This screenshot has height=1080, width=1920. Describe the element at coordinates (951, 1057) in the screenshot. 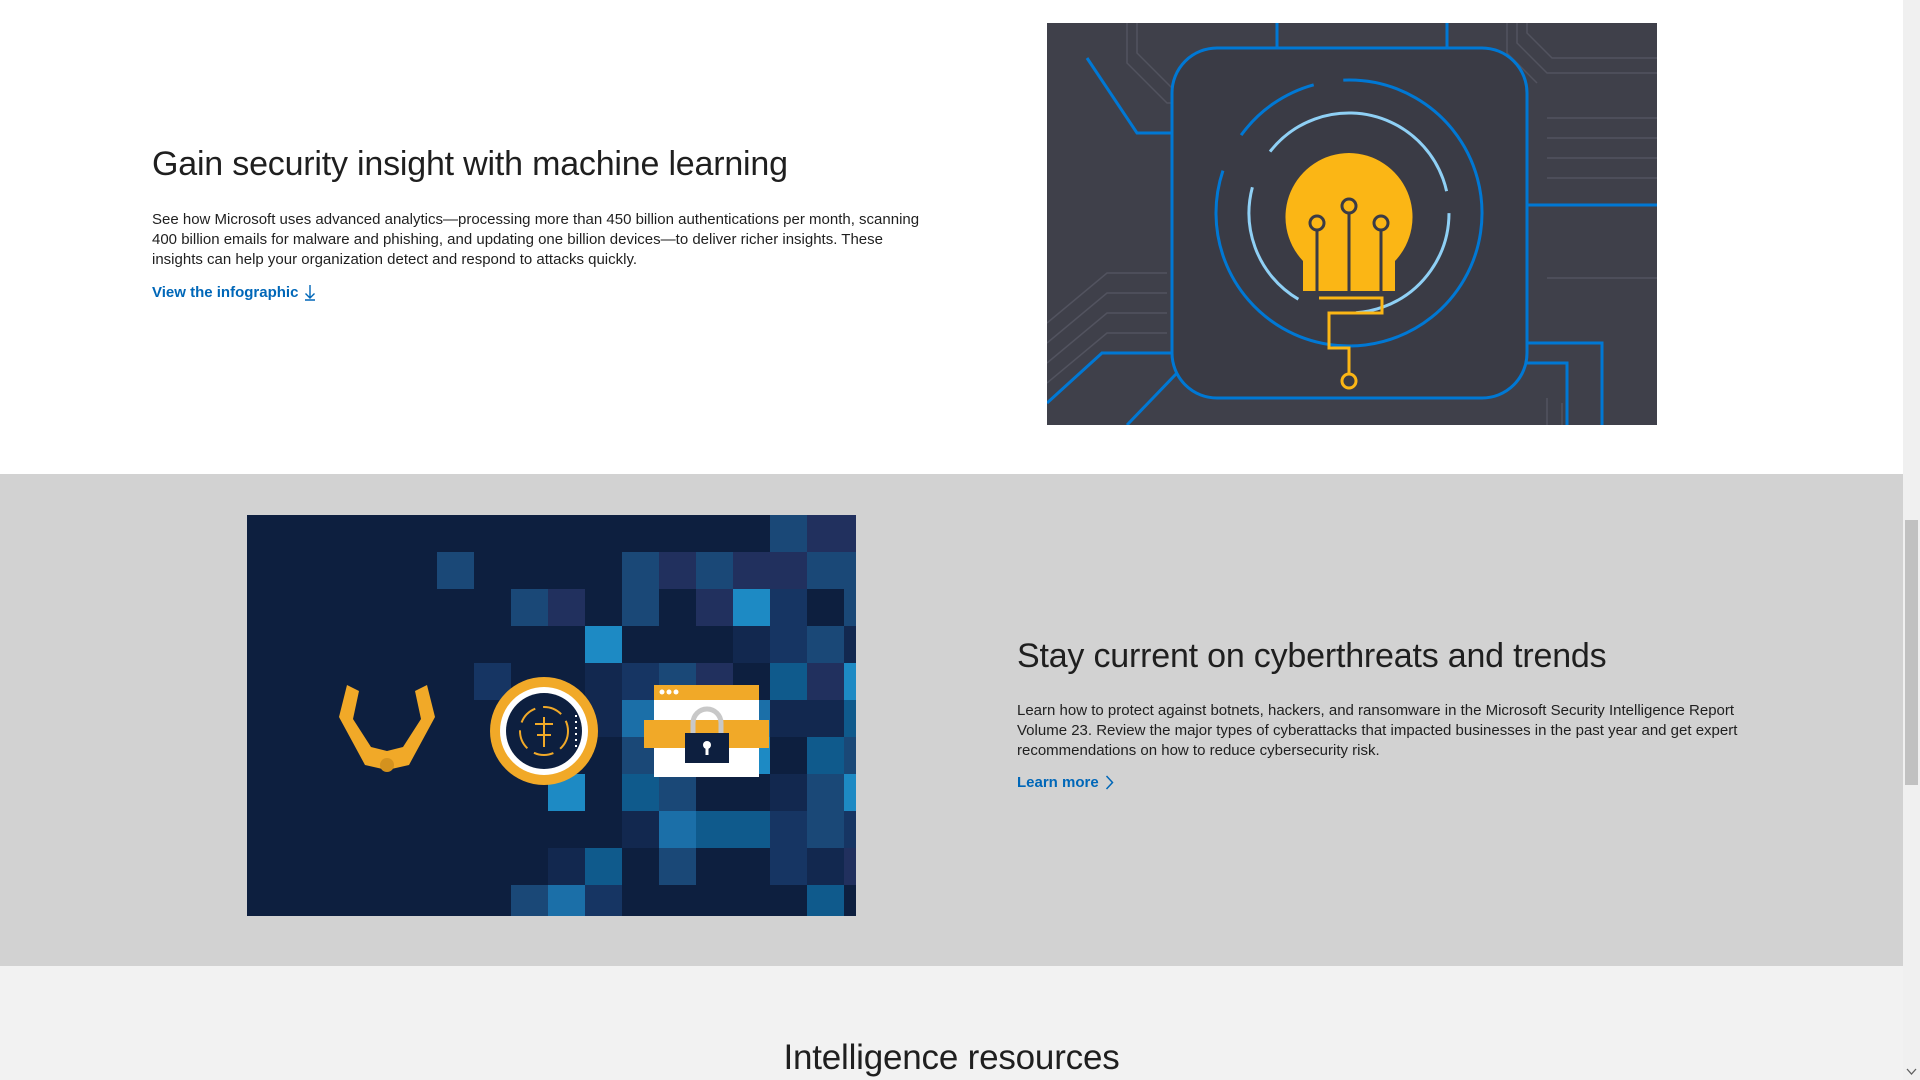

I see `section-title: Intelligence resources` at that location.